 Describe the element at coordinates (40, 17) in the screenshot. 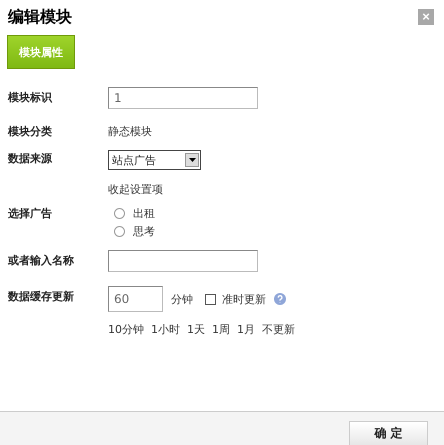

I see `window-title: 编辑模块` at that location.